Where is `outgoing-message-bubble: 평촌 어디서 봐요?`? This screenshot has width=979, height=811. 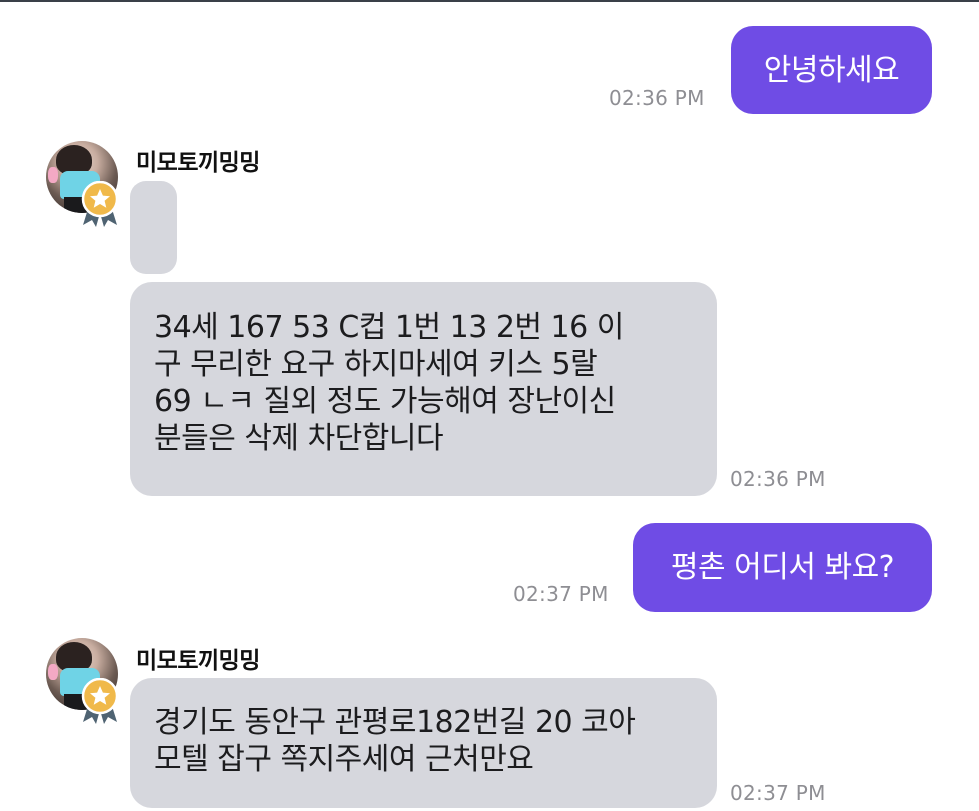
outgoing-message-bubble: 평촌 어디서 봐요? is located at coordinates (782, 567).